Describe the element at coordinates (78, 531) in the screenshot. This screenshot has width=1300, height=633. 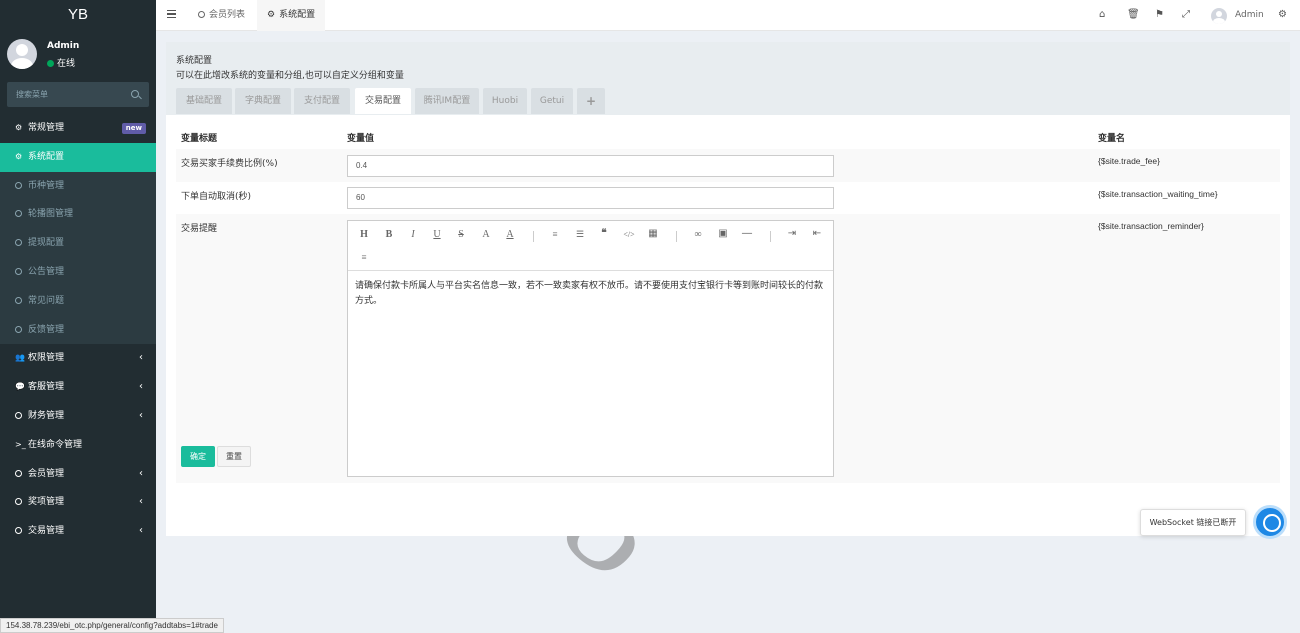
I see `sidebar-item-trading: 交易管理 ‹` at that location.